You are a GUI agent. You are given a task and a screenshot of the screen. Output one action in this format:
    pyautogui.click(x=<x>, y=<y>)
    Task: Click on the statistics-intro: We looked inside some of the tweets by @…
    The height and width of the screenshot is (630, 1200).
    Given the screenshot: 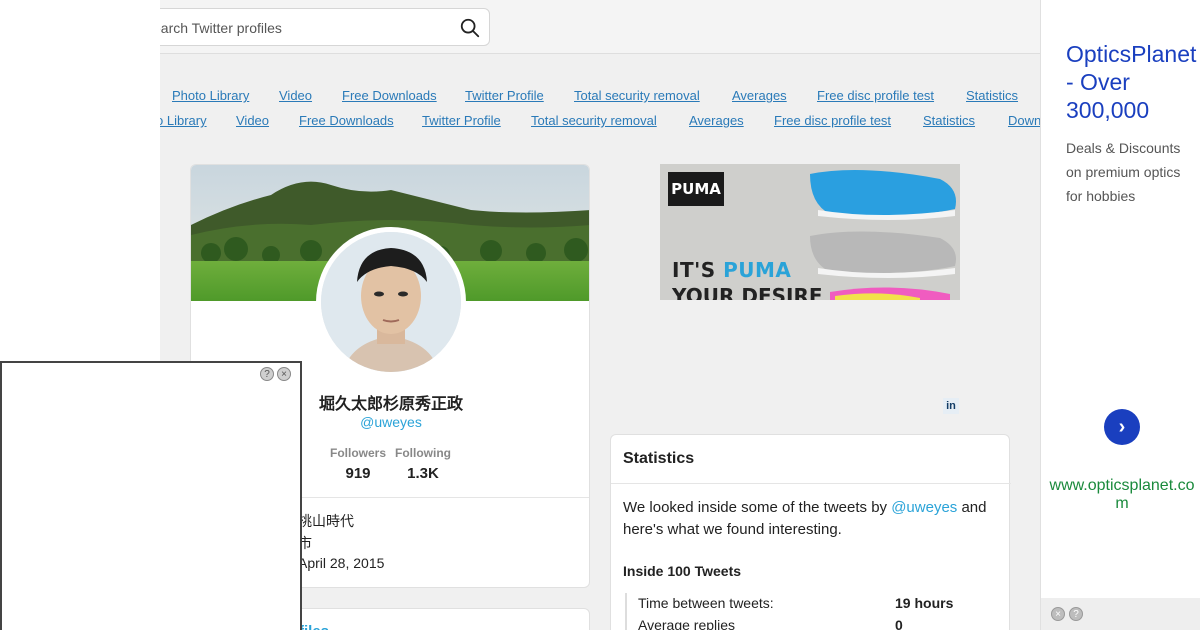 What is the action you would take?
    pyautogui.click(x=805, y=518)
    